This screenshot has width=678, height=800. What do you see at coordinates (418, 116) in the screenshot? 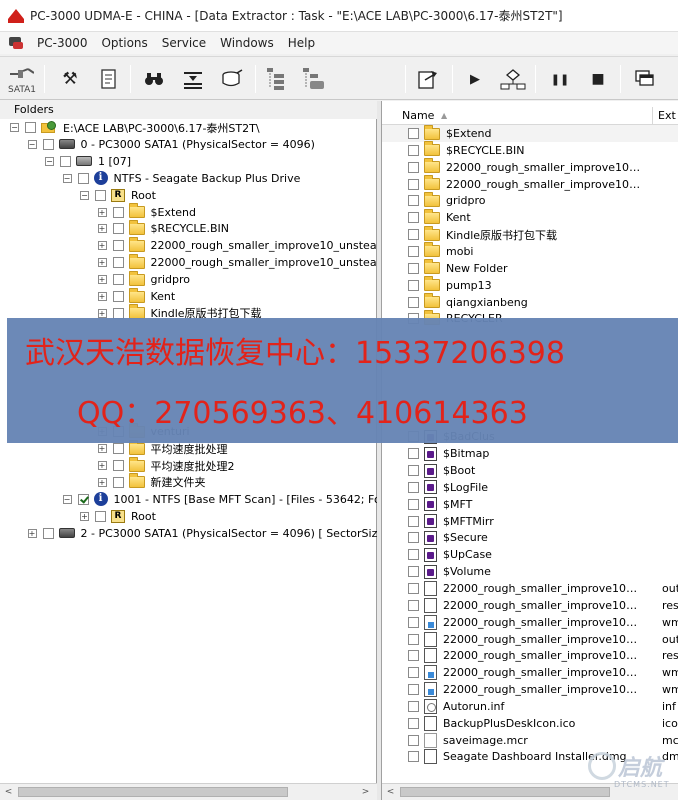
I see `column-name-header: Name` at bounding box center [418, 116].